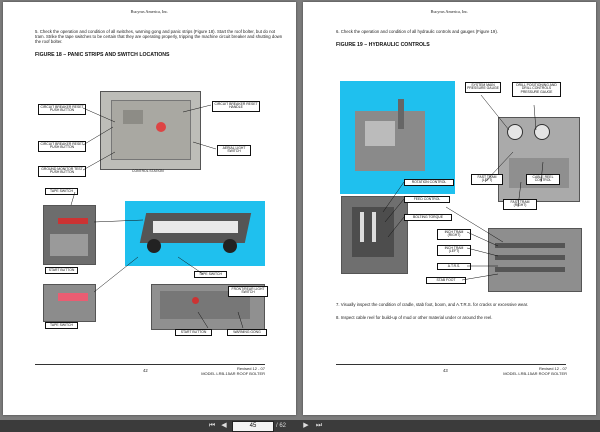  Describe the element at coordinates (224, 426) in the screenshot. I see `prev-page-icon: ◀` at that location.